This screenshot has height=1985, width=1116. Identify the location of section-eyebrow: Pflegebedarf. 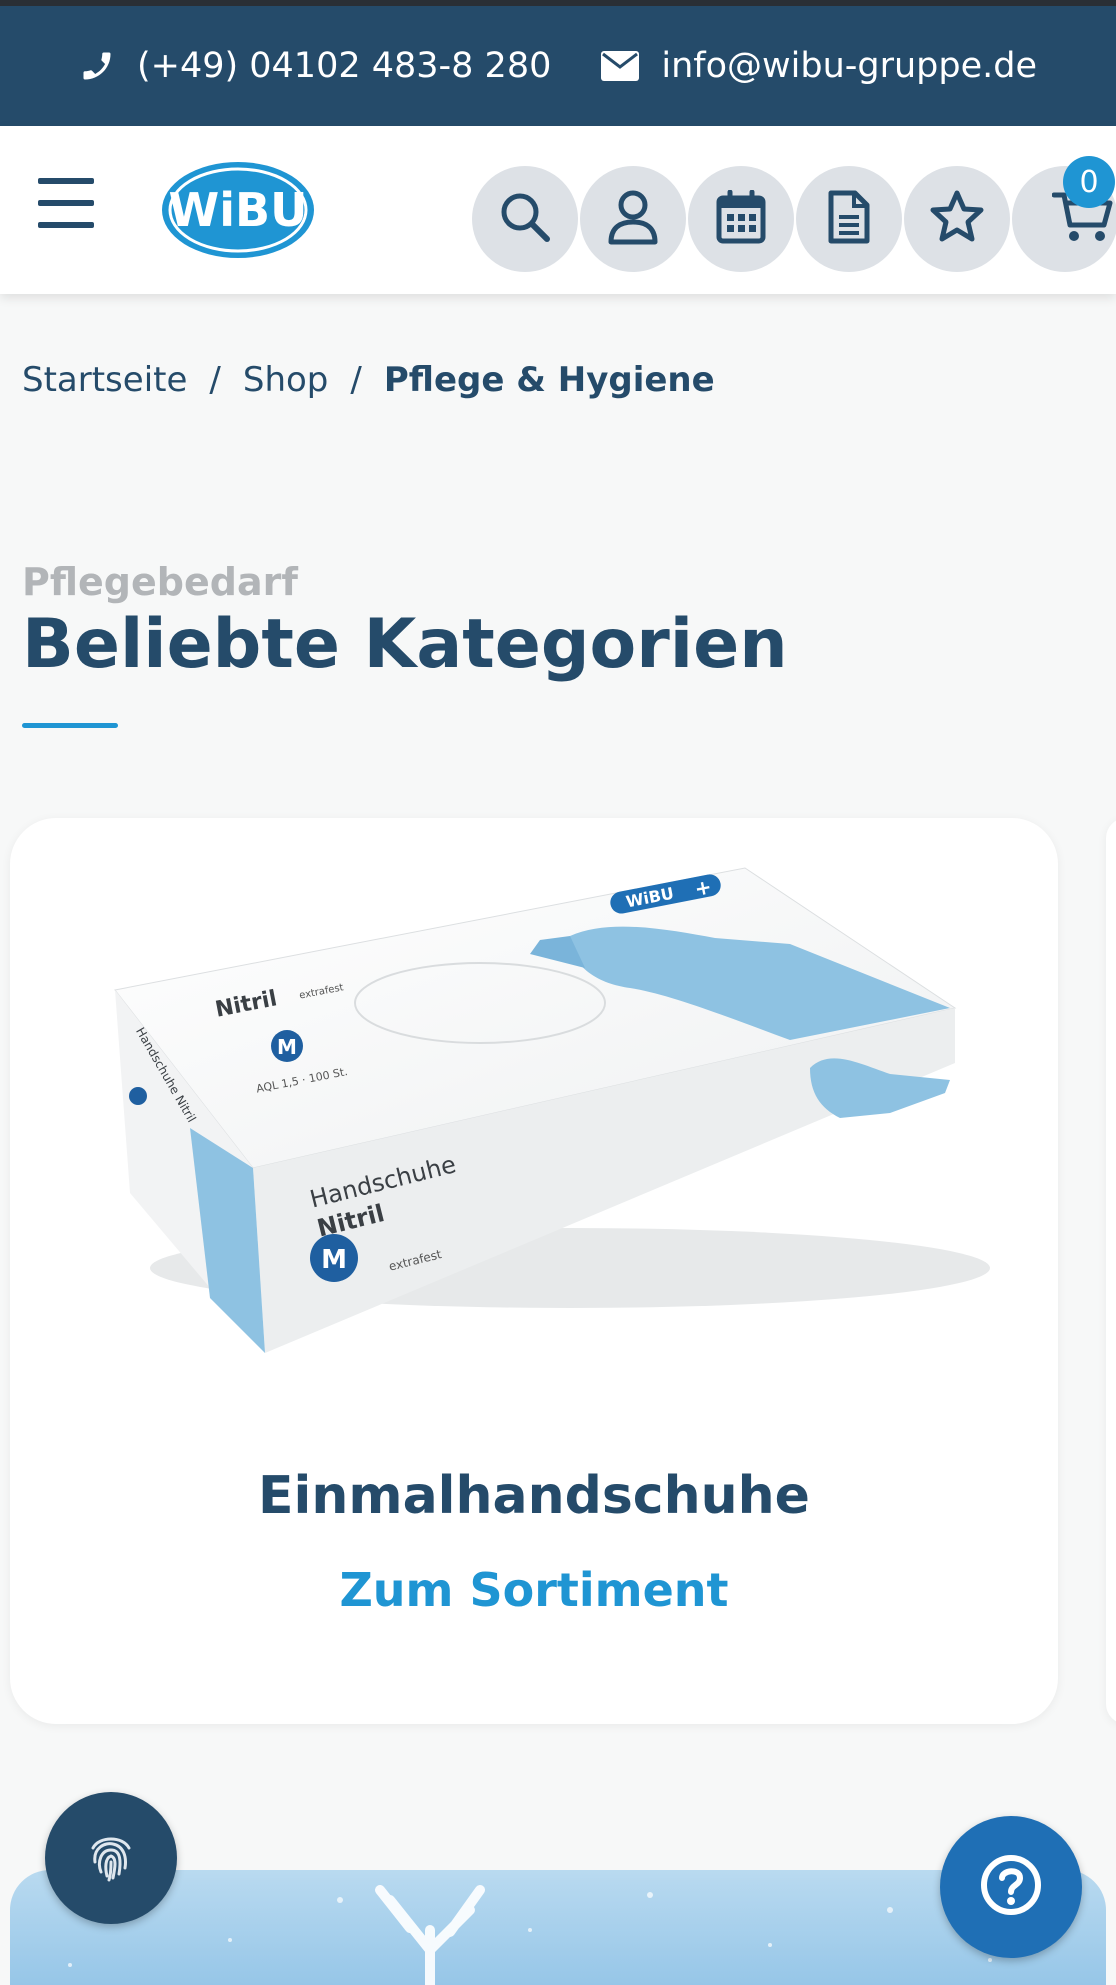
(160, 582).